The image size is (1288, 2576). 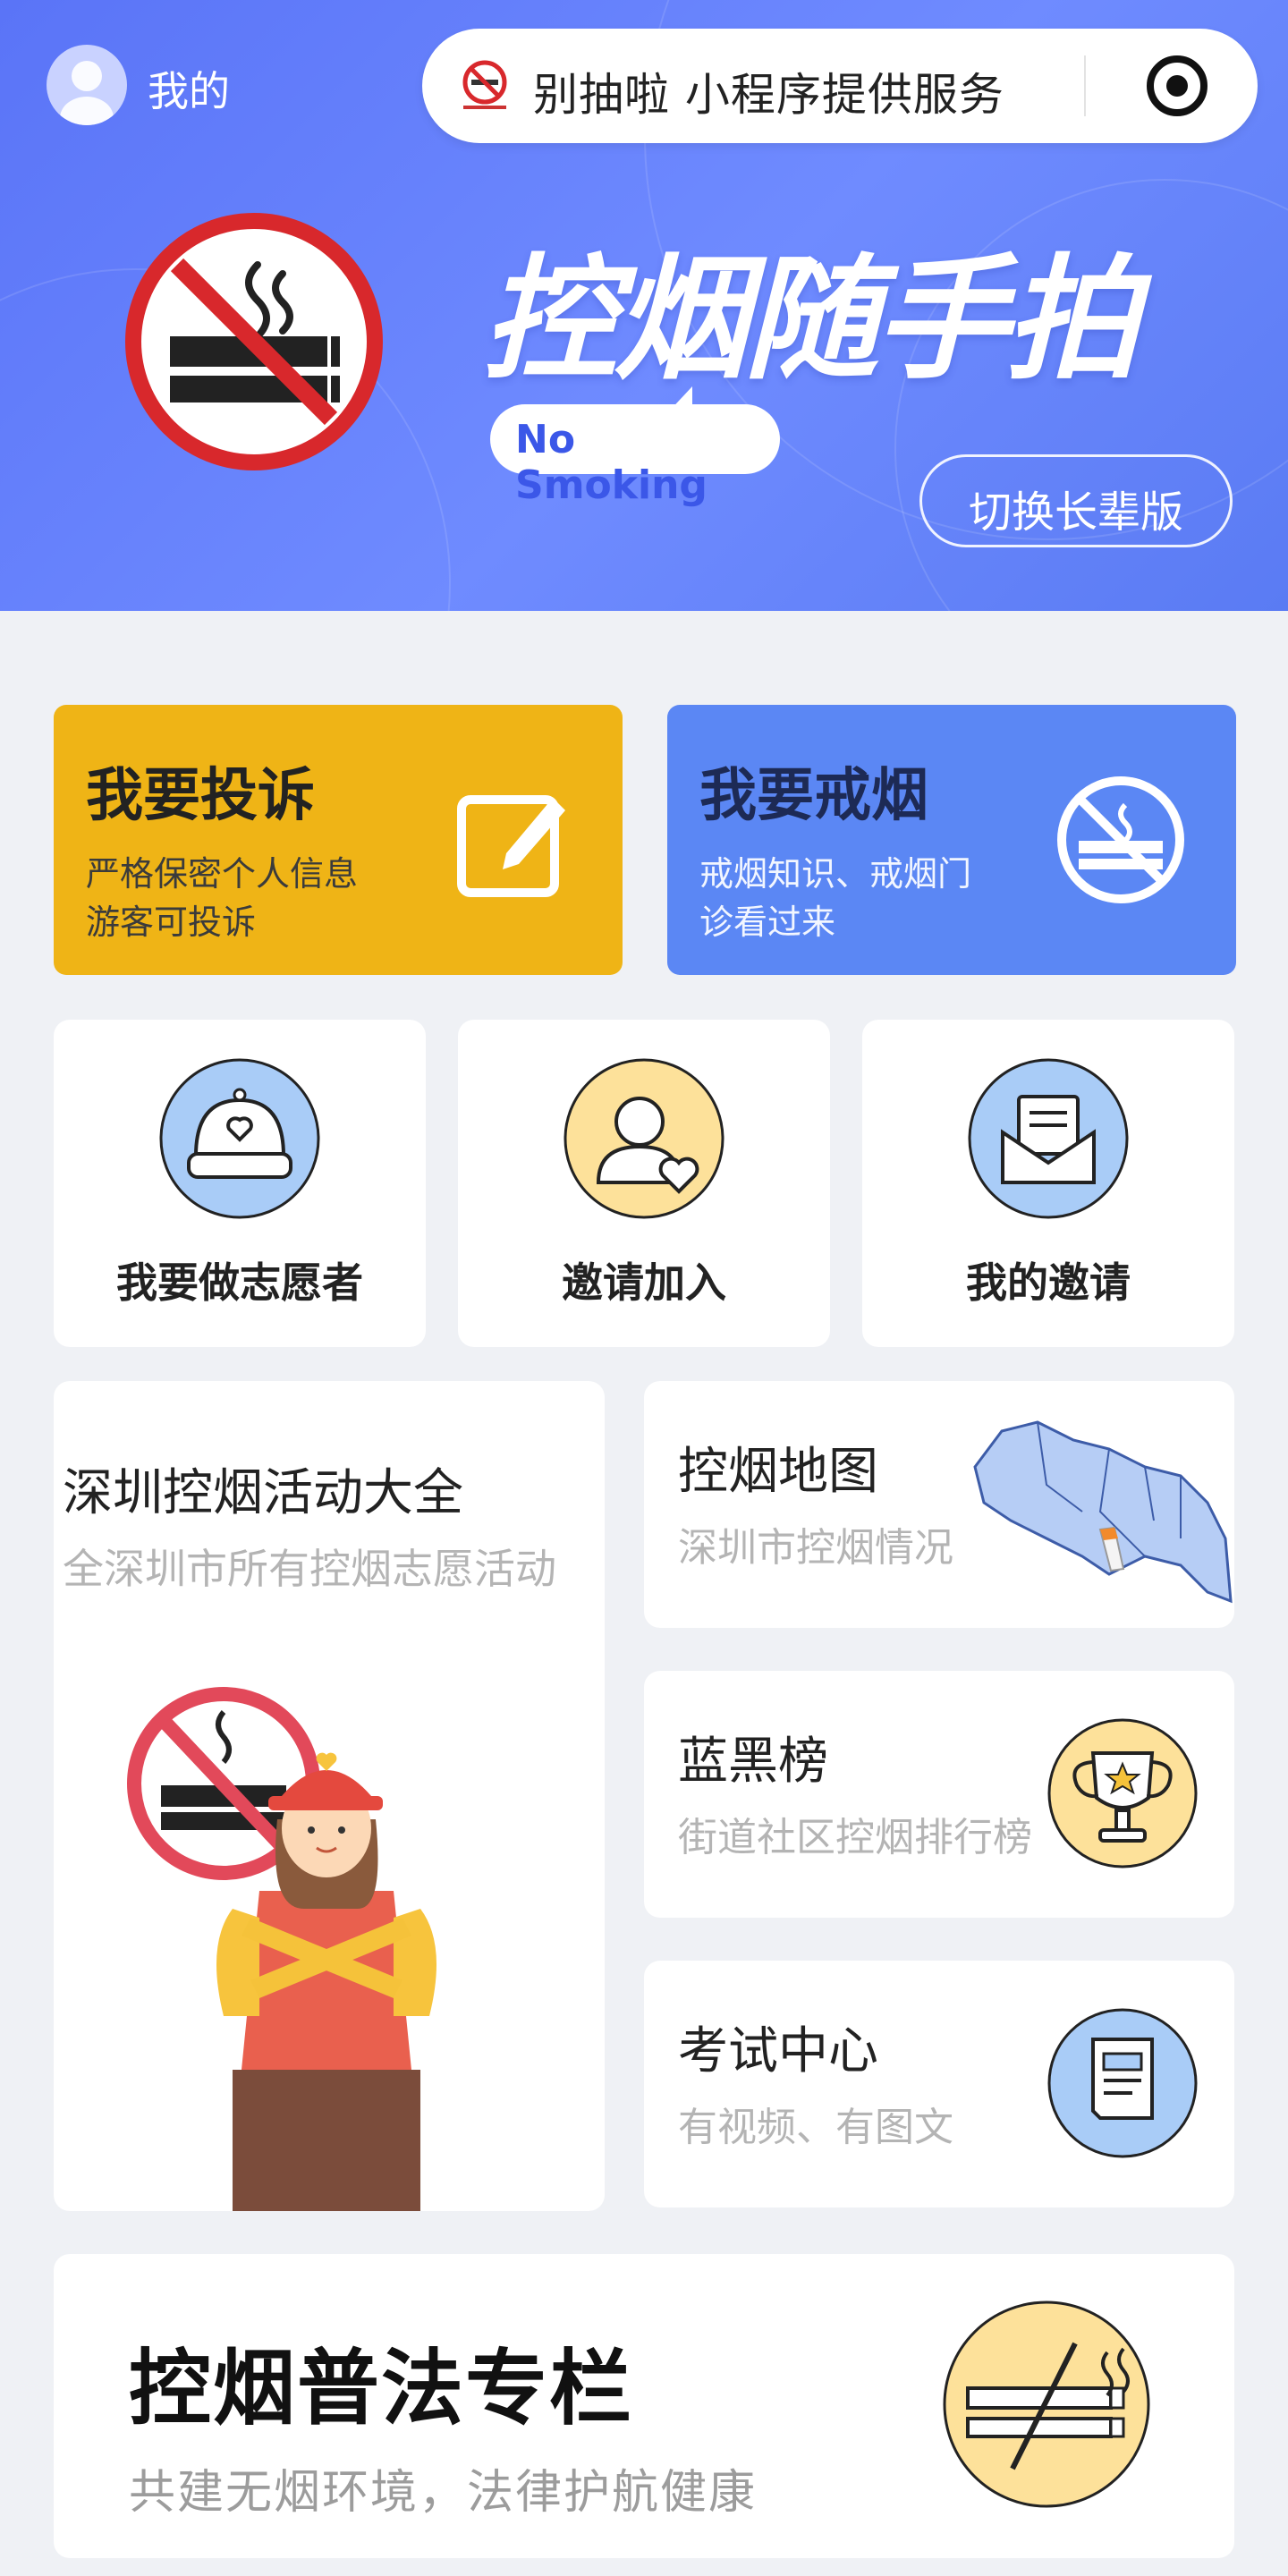 What do you see at coordinates (815, 2127) in the screenshot?
I see `exam-card-subtitle: 有视频、有图文` at bounding box center [815, 2127].